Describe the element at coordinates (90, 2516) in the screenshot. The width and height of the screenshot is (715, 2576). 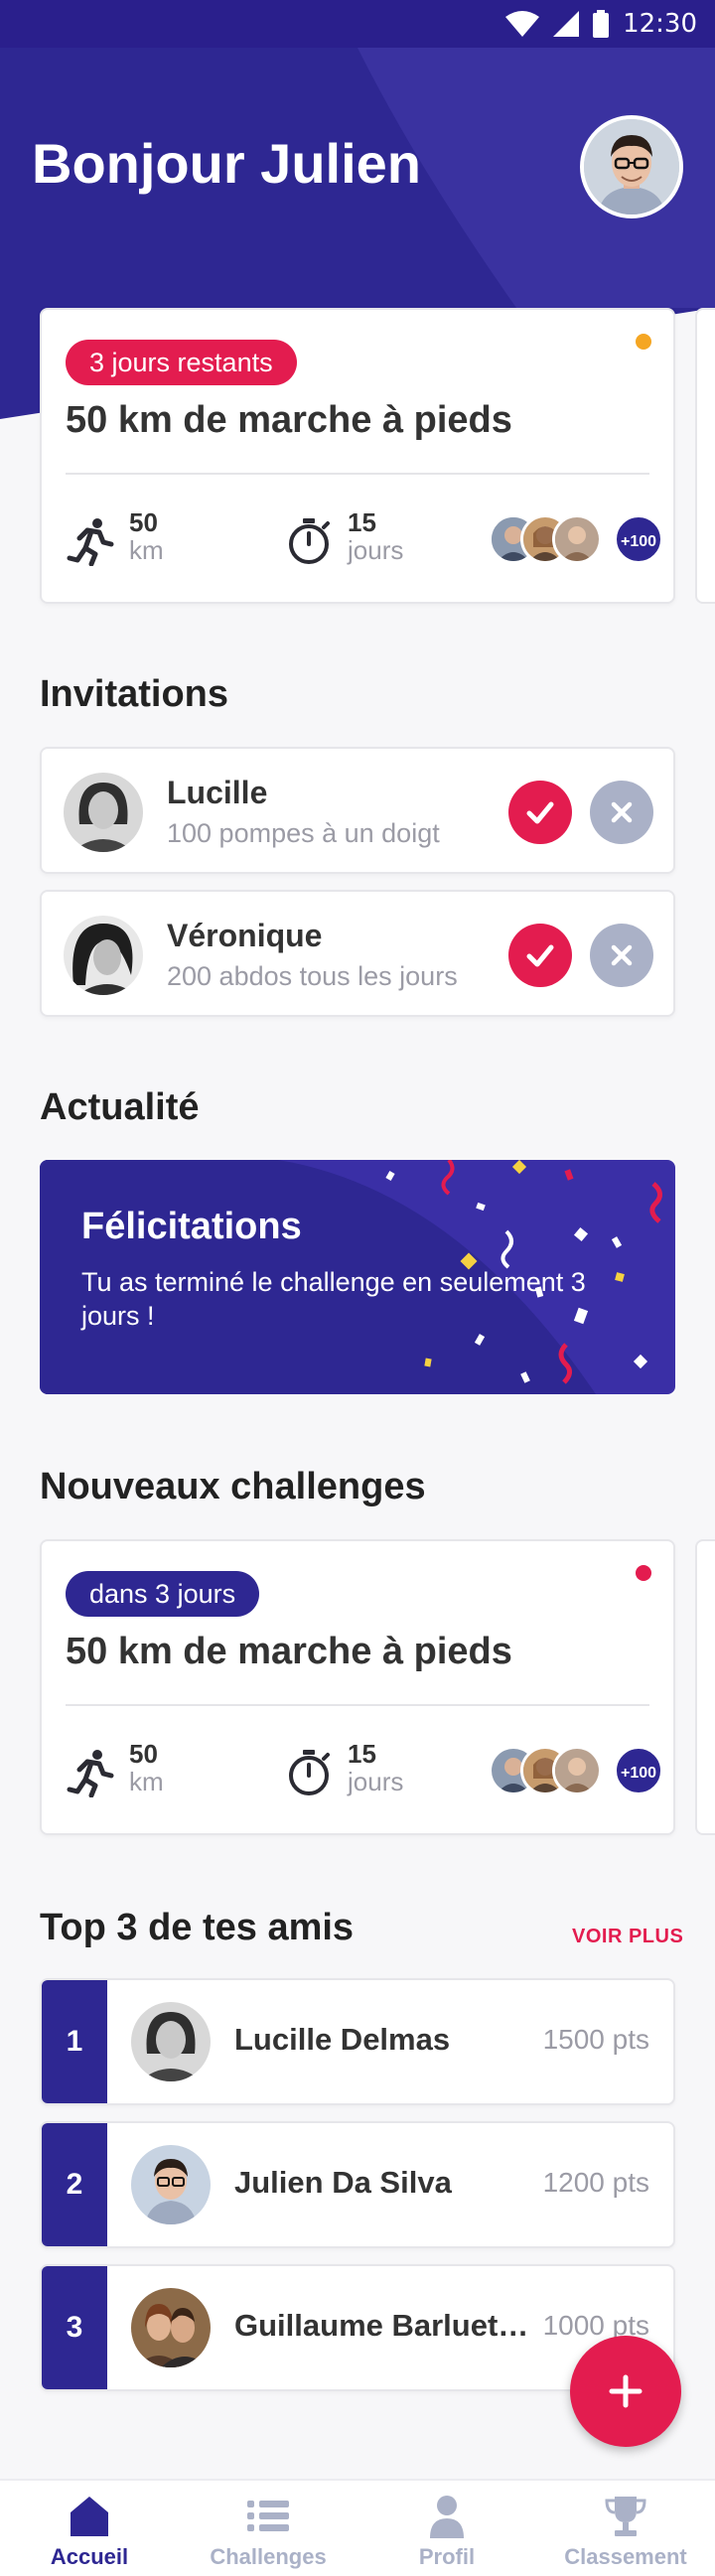
I see `home-icon` at that location.